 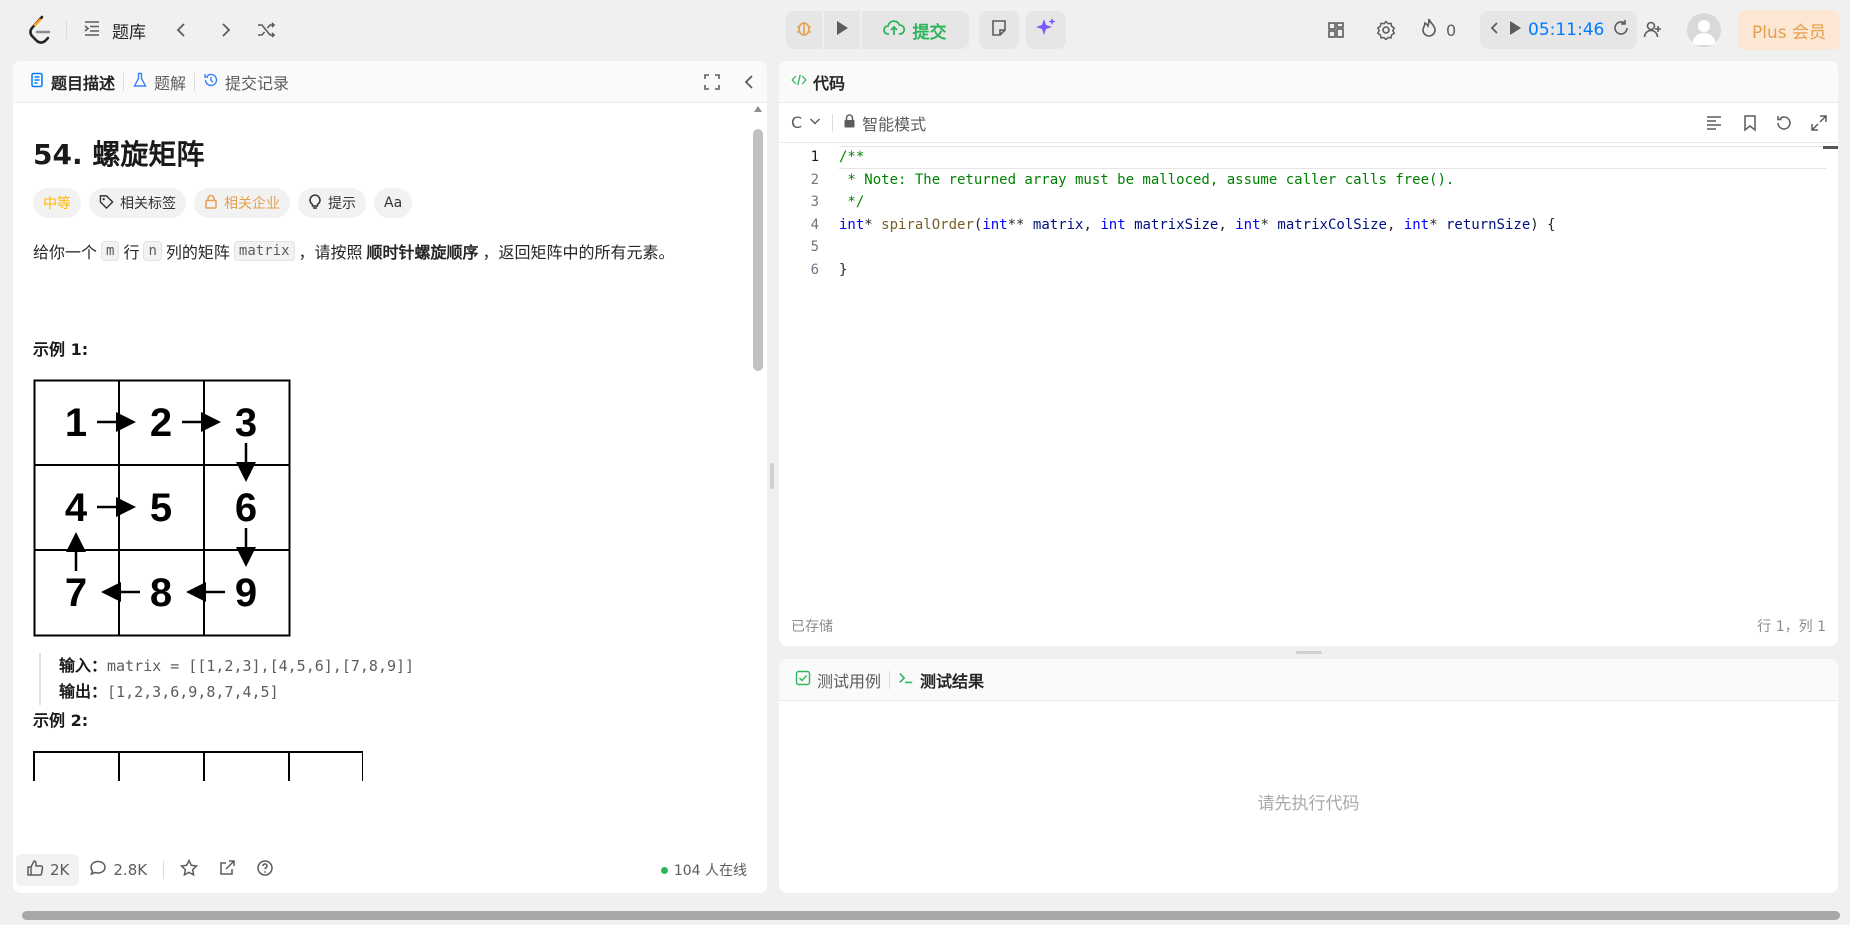 I want to click on flask-icon, so click(x=140, y=82).